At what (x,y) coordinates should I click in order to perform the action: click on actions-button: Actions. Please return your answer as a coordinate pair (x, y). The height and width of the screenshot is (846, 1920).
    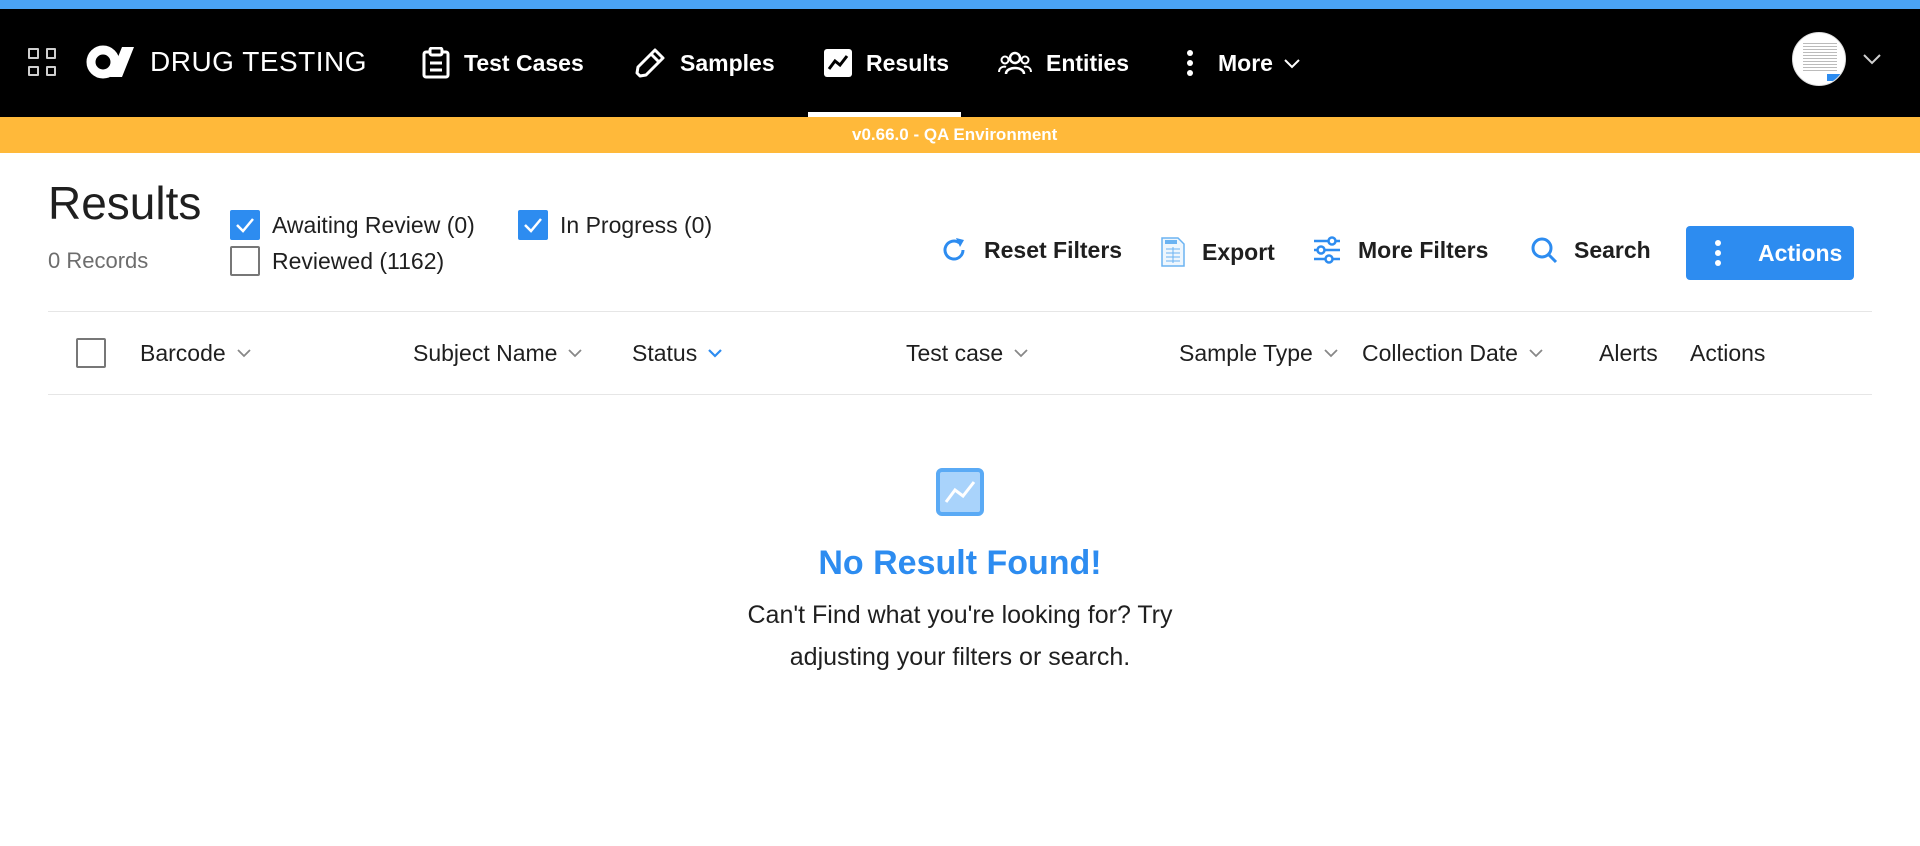
    Looking at the image, I should click on (1770, 253).